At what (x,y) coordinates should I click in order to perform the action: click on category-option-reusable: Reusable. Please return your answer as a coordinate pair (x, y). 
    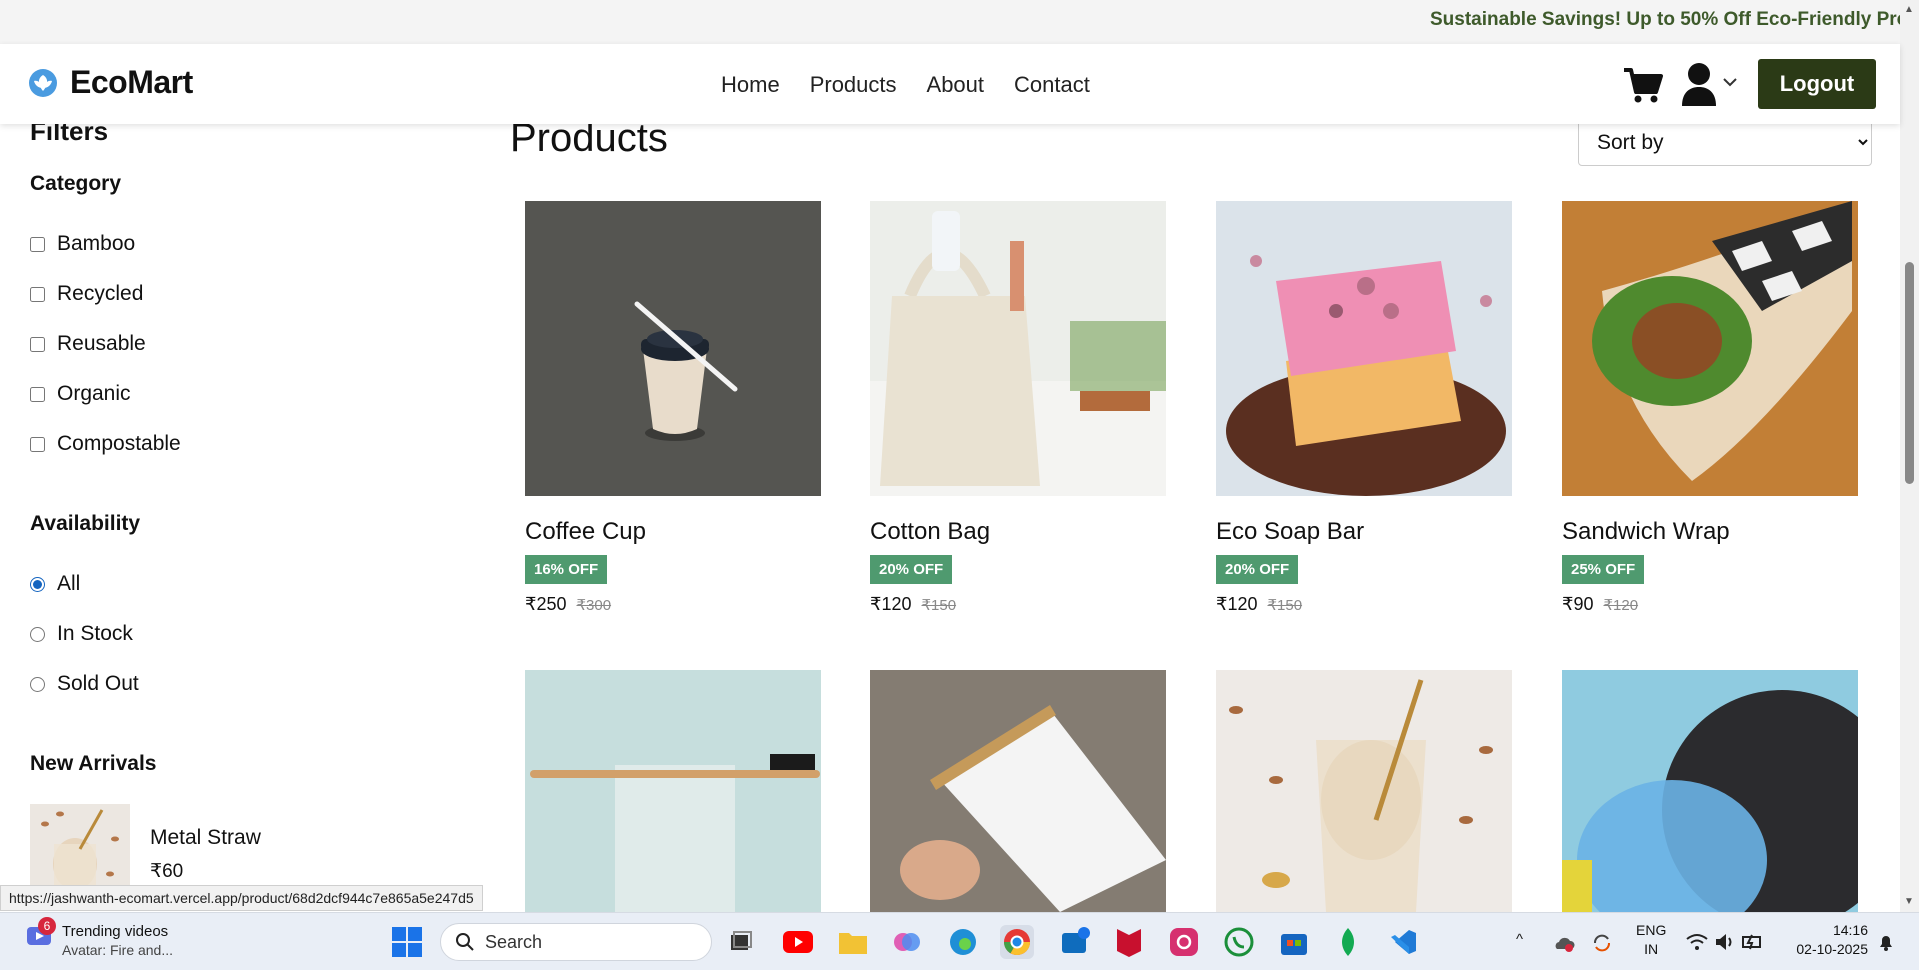
    Looking at the image, I should click on (88, 344).